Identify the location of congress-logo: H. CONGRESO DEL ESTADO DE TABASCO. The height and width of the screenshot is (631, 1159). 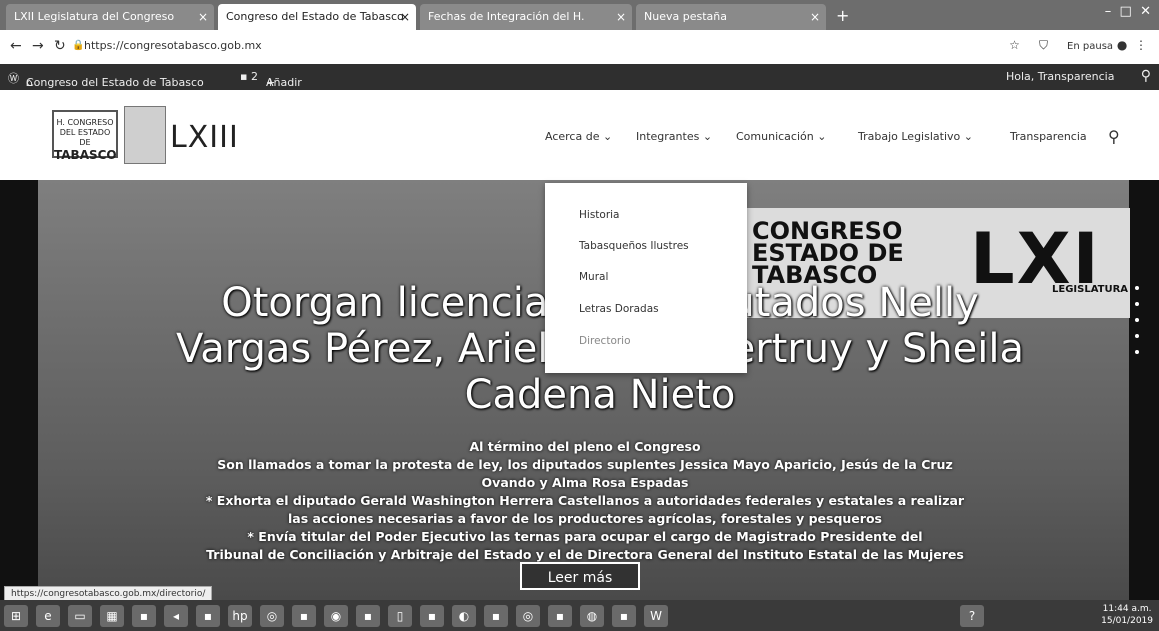
(85, 136).